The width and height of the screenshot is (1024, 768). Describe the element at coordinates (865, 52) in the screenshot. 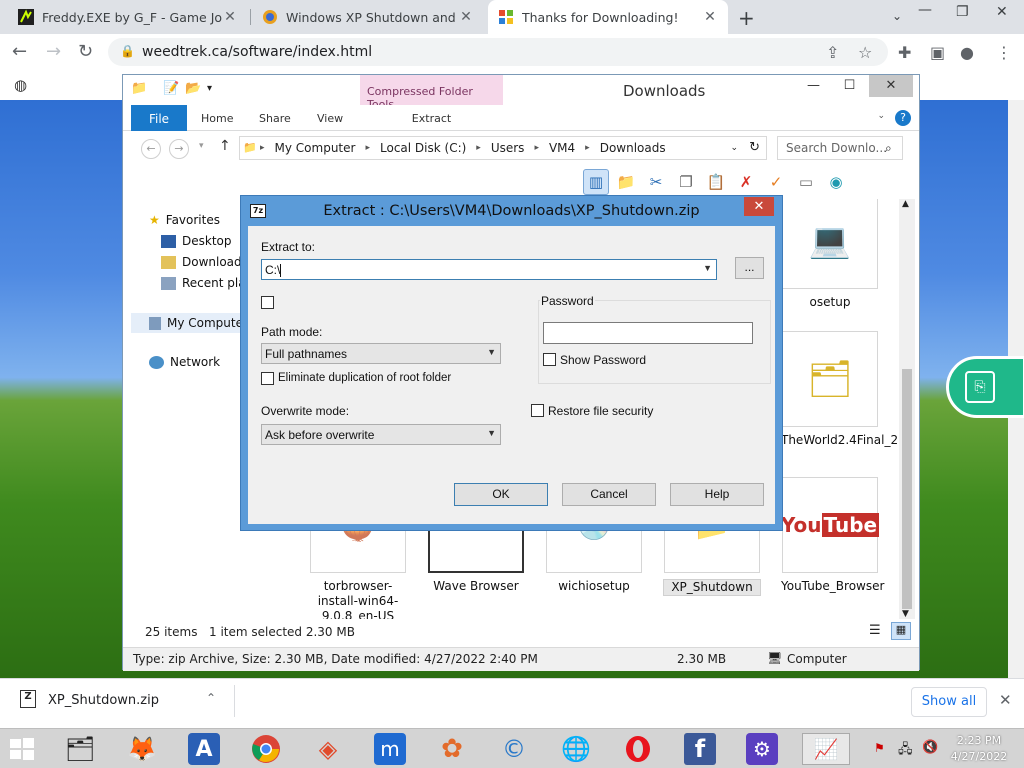

I see `bookmark-star-icon: ☆` at that location.